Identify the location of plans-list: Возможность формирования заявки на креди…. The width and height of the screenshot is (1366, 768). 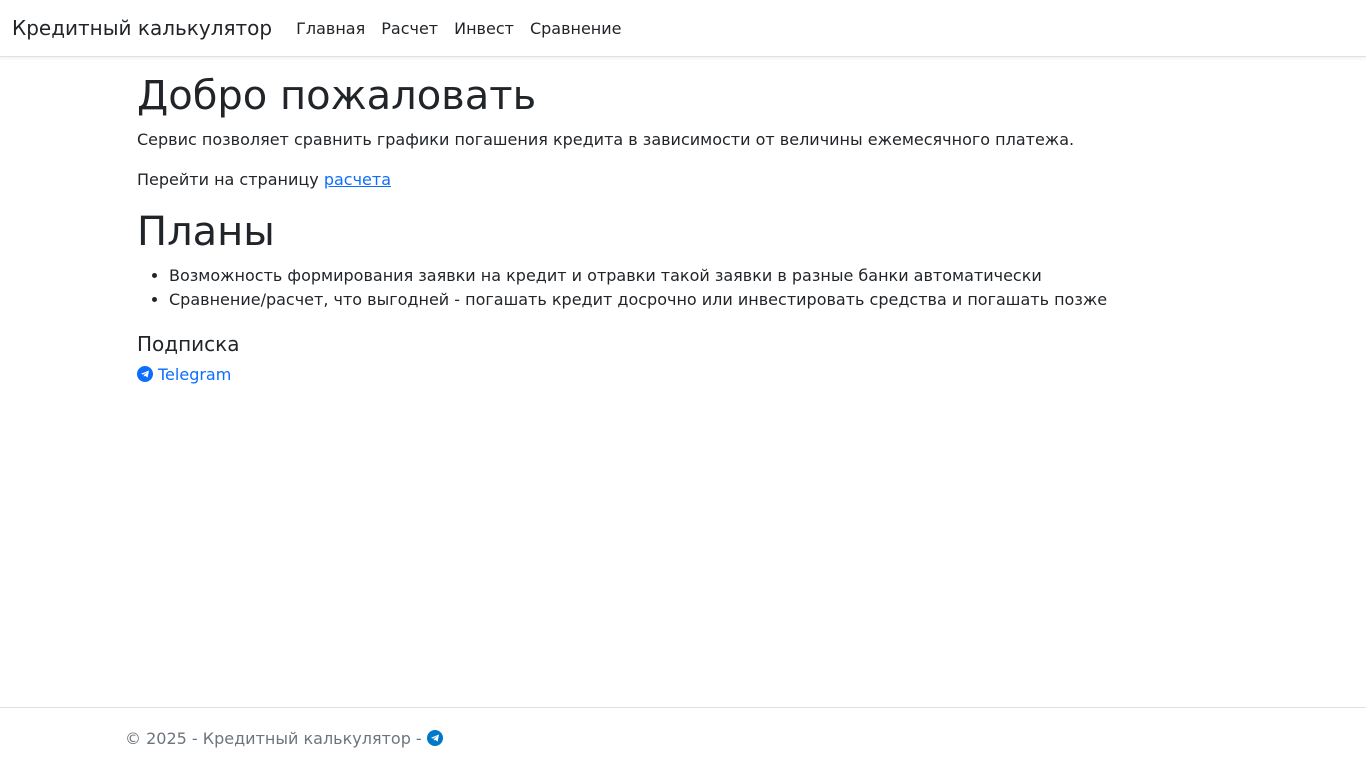
(687, 288).